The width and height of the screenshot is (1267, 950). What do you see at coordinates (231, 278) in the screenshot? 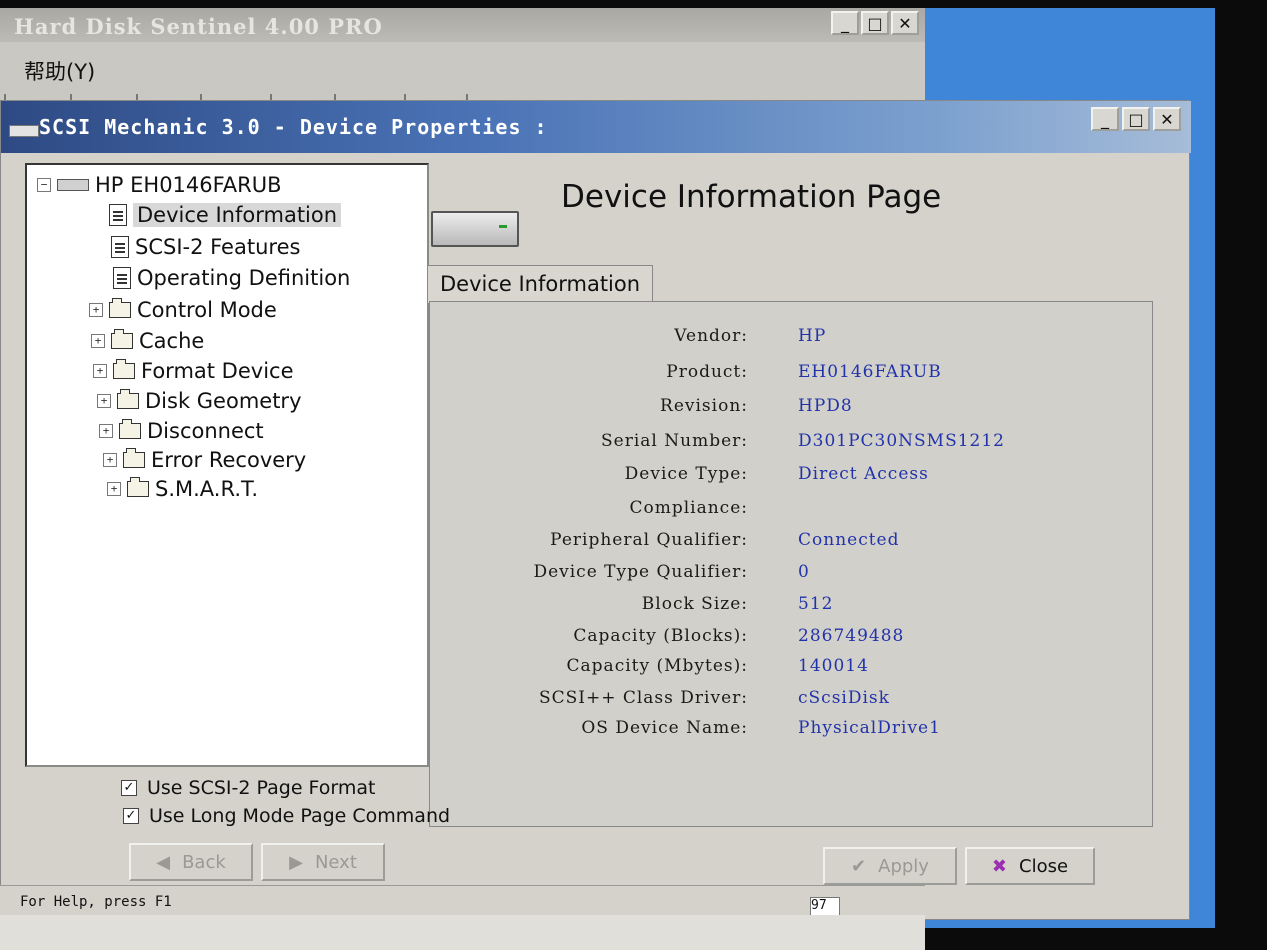
I see `tree-item-operating-definition: Operating Definition` at bounding box center [231, 278].